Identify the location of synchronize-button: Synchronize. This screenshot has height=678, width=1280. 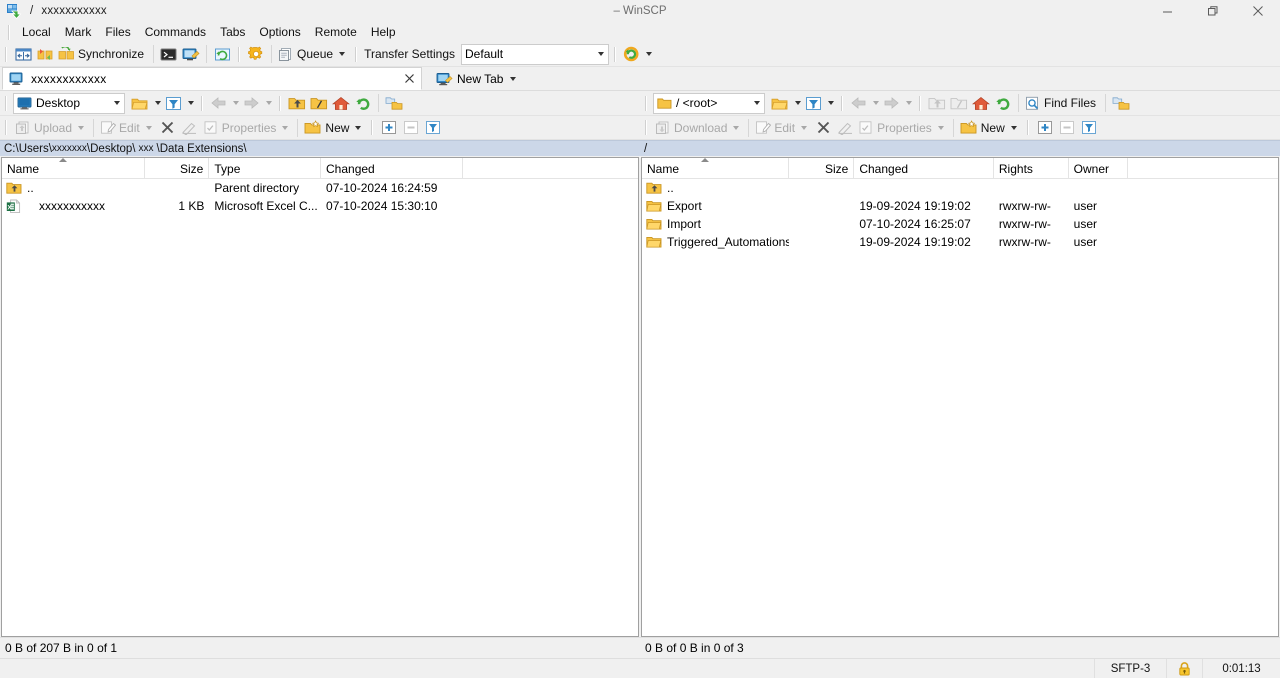
(102, 54).